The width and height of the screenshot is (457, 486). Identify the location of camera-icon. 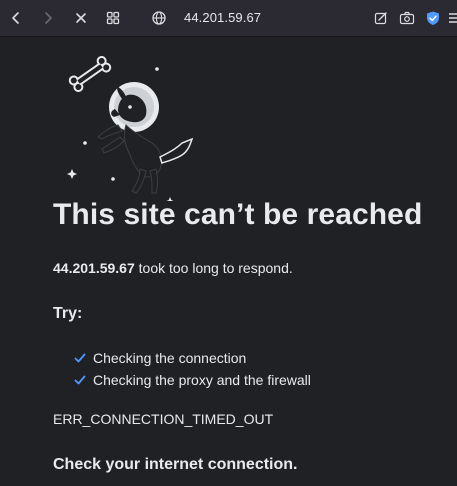
(407, 18).